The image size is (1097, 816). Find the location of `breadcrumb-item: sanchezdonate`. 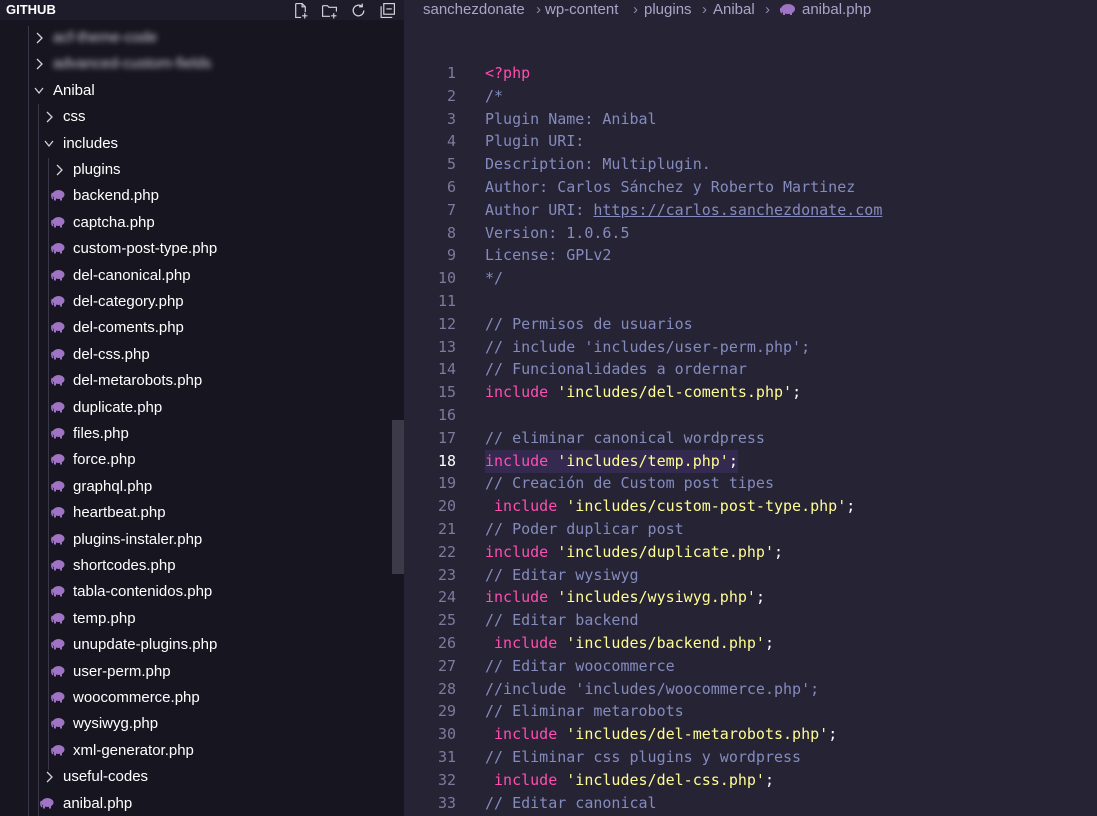

breadcrumb-item: sanchezdonate is located at coordinates (474, 9).